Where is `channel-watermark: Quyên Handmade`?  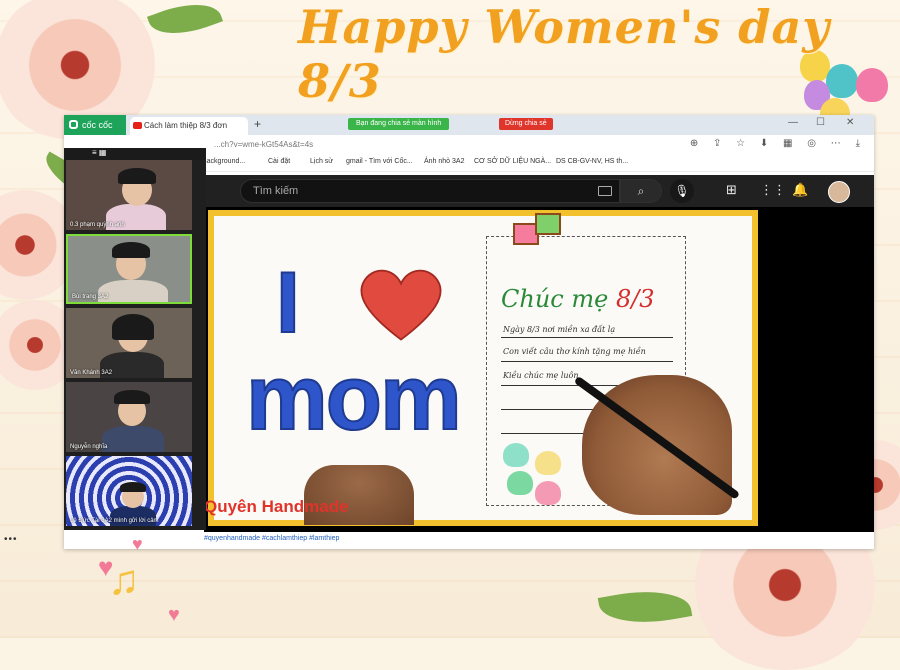
channel-watermark: Quyên Handmade is located at coordinates (276, 506).